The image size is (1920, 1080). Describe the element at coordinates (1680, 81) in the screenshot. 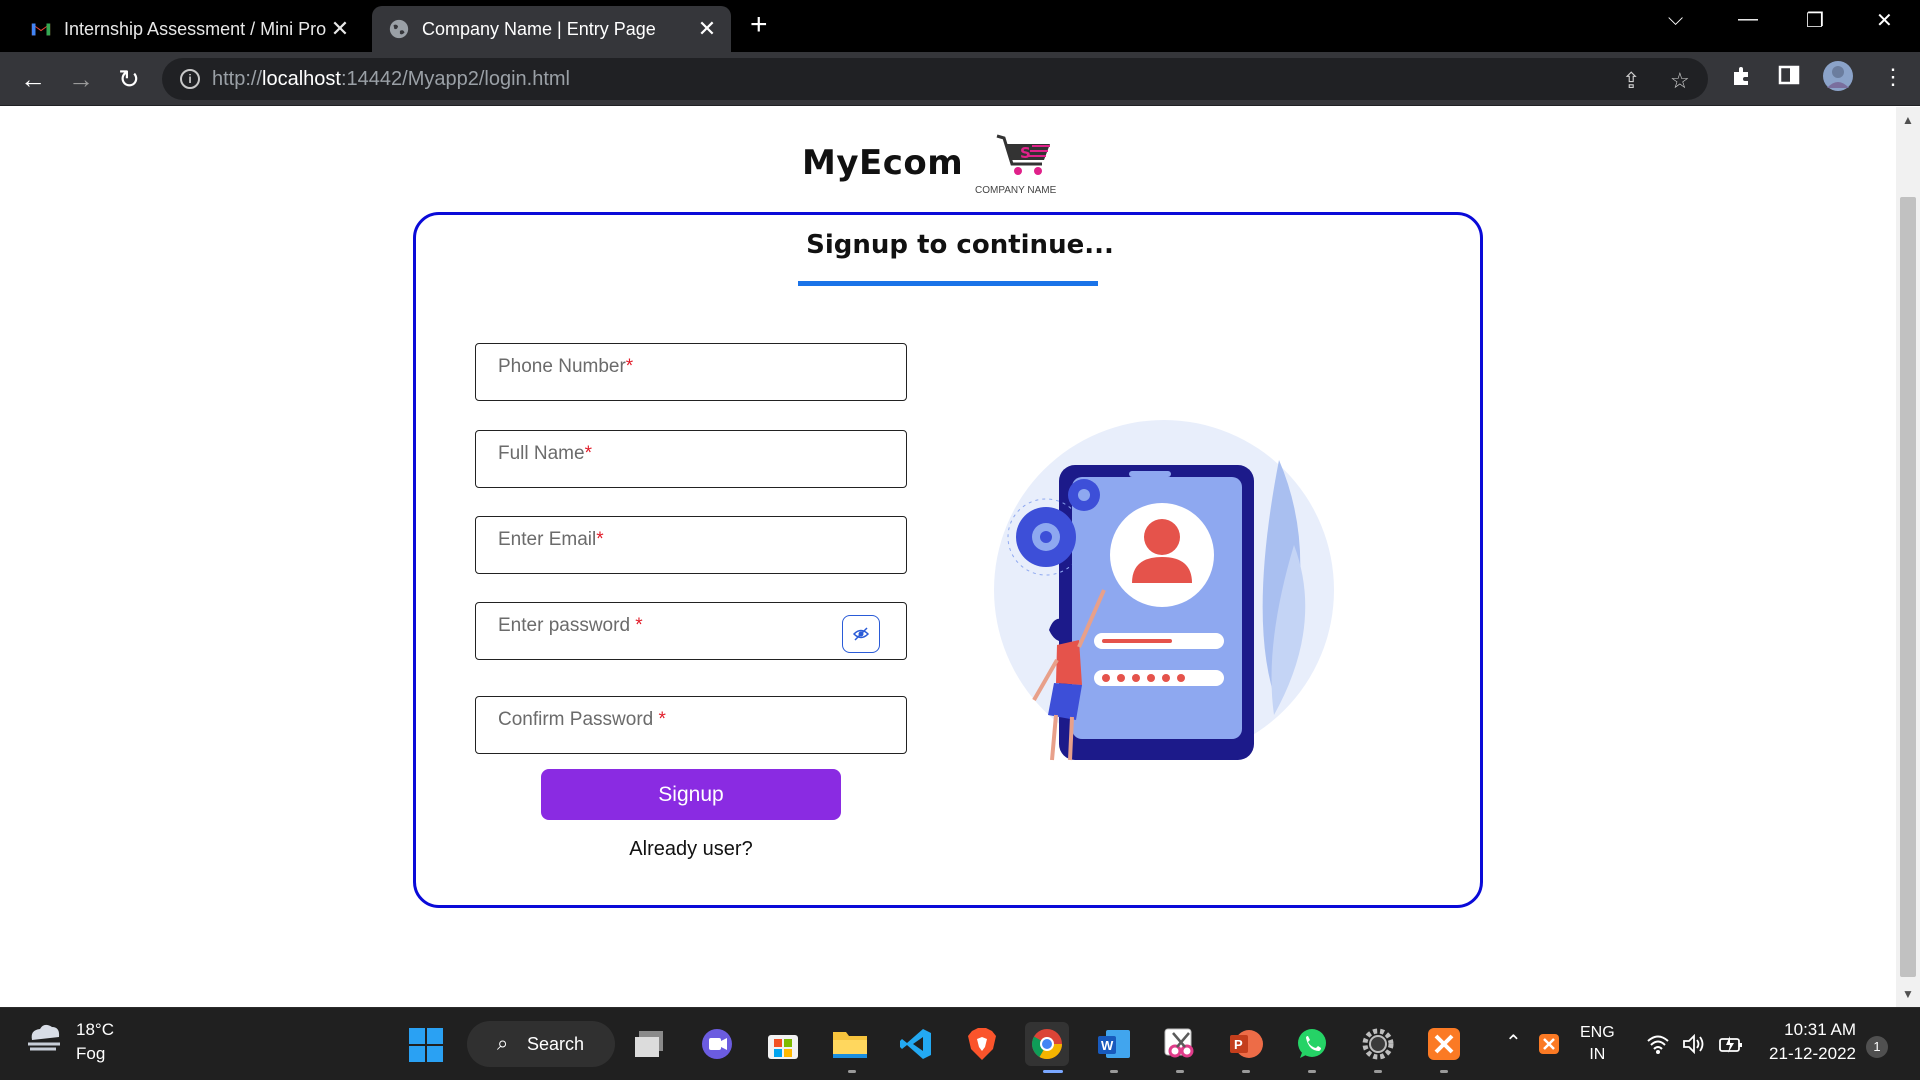

I see `bookmark-star-icon: ☆` at that location.